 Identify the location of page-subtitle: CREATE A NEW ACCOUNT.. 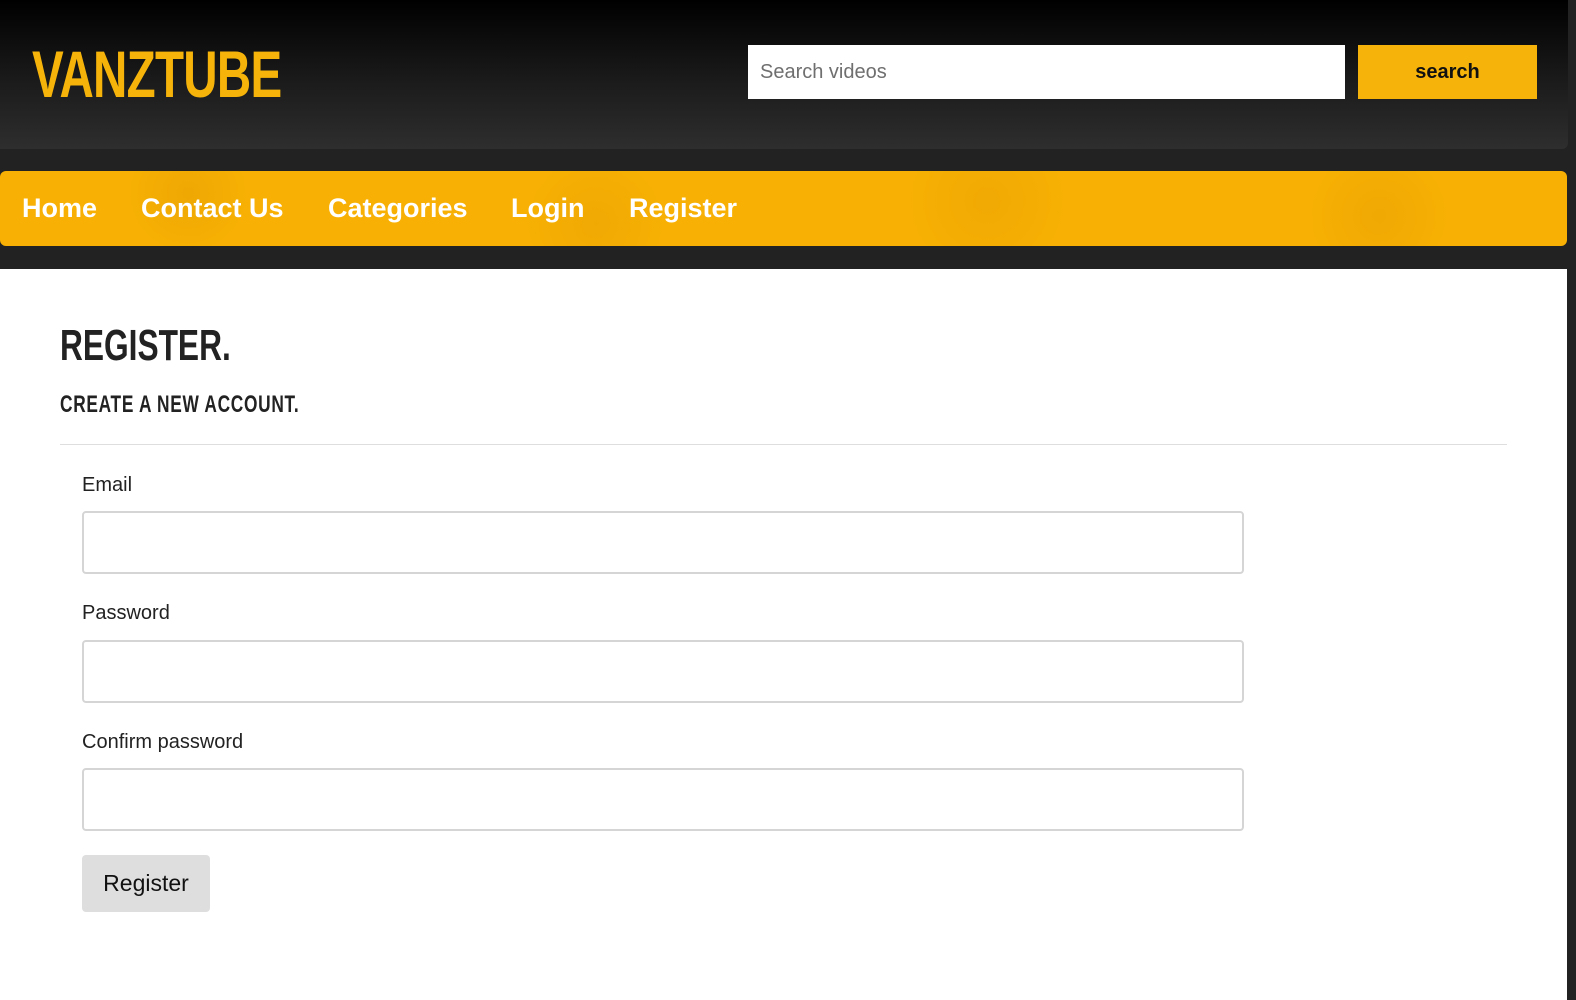
(180, 404).